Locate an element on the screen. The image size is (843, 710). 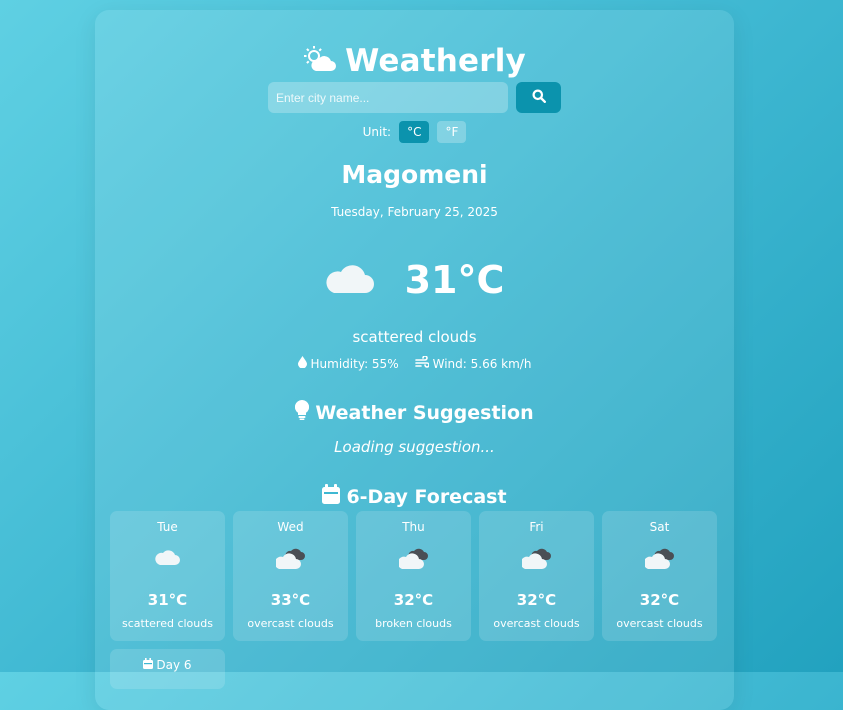
app-title: Weatherly is located at coordinates (435, 61).